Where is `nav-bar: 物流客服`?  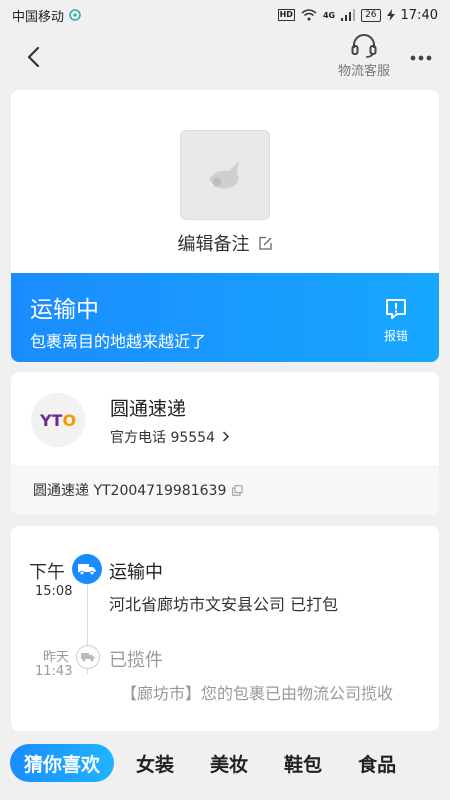 nav-bar: 物流客服 is located at coordinates (225, 58).